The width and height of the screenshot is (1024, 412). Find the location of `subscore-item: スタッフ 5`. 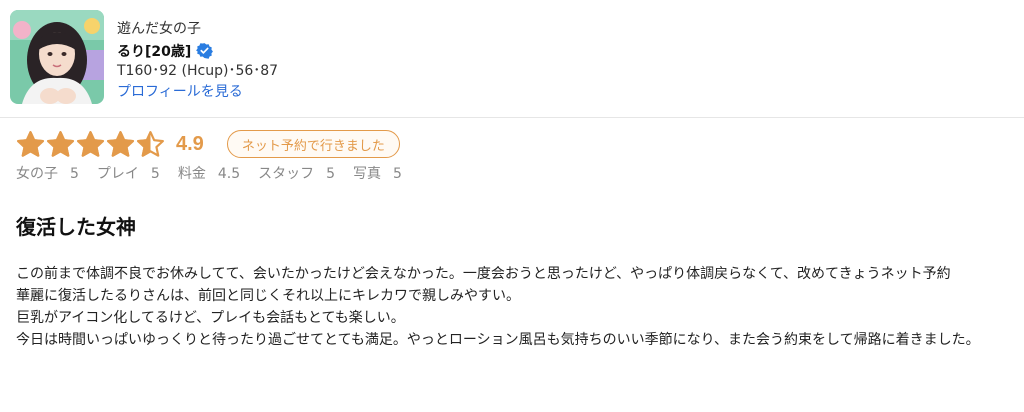

subscore-item: スタッフ 5 is located at coordinates (296, 174).